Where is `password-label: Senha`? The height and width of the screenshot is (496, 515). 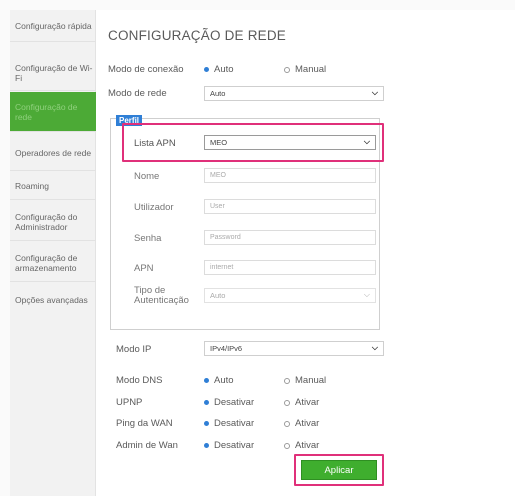
password-label: Senha is located at coordinates (148, 238).